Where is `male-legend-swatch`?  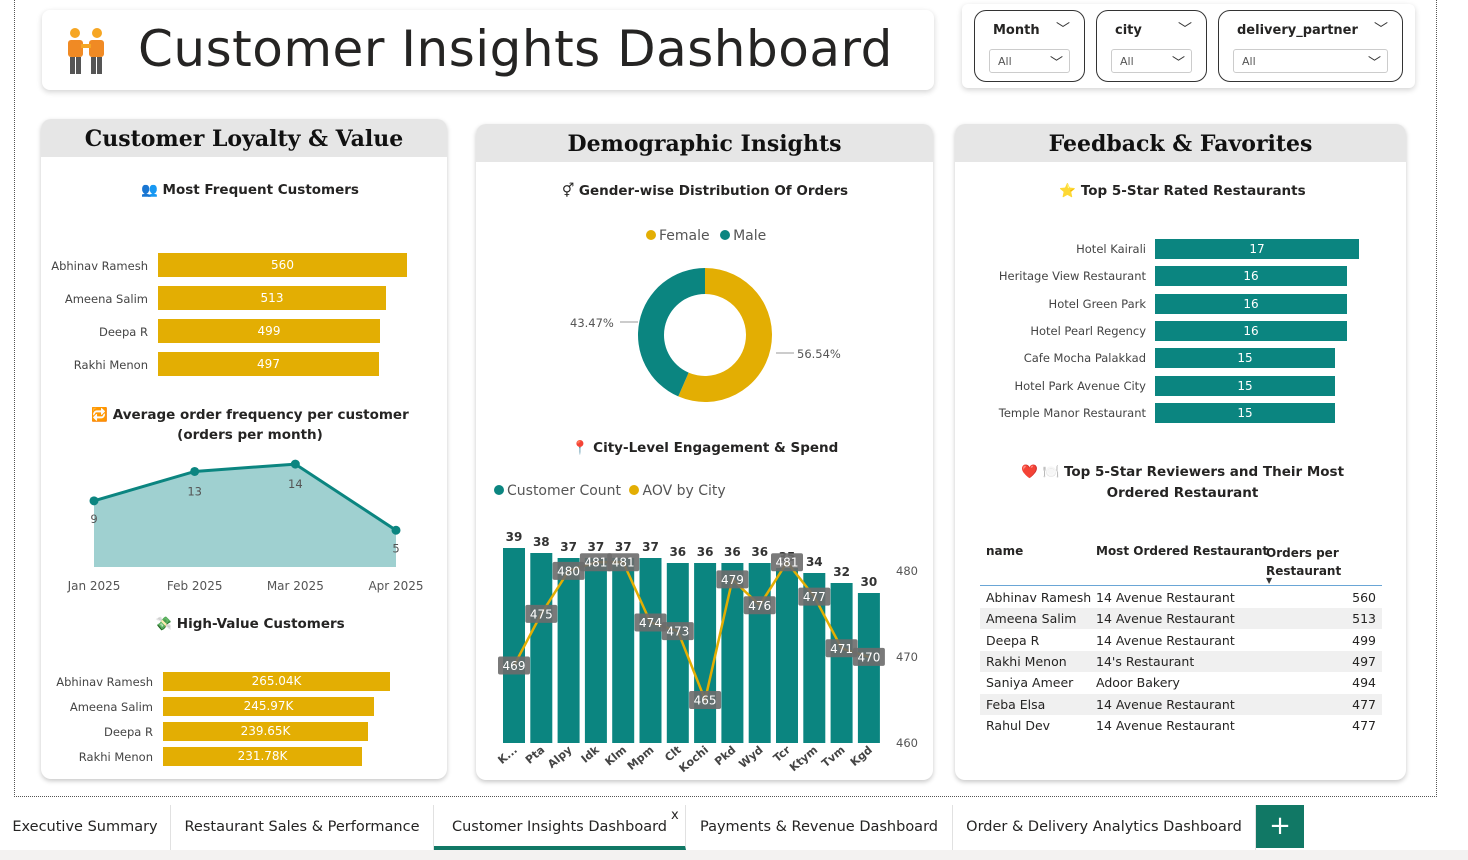
male-legend-swatch is located at coordinates (725, 235).